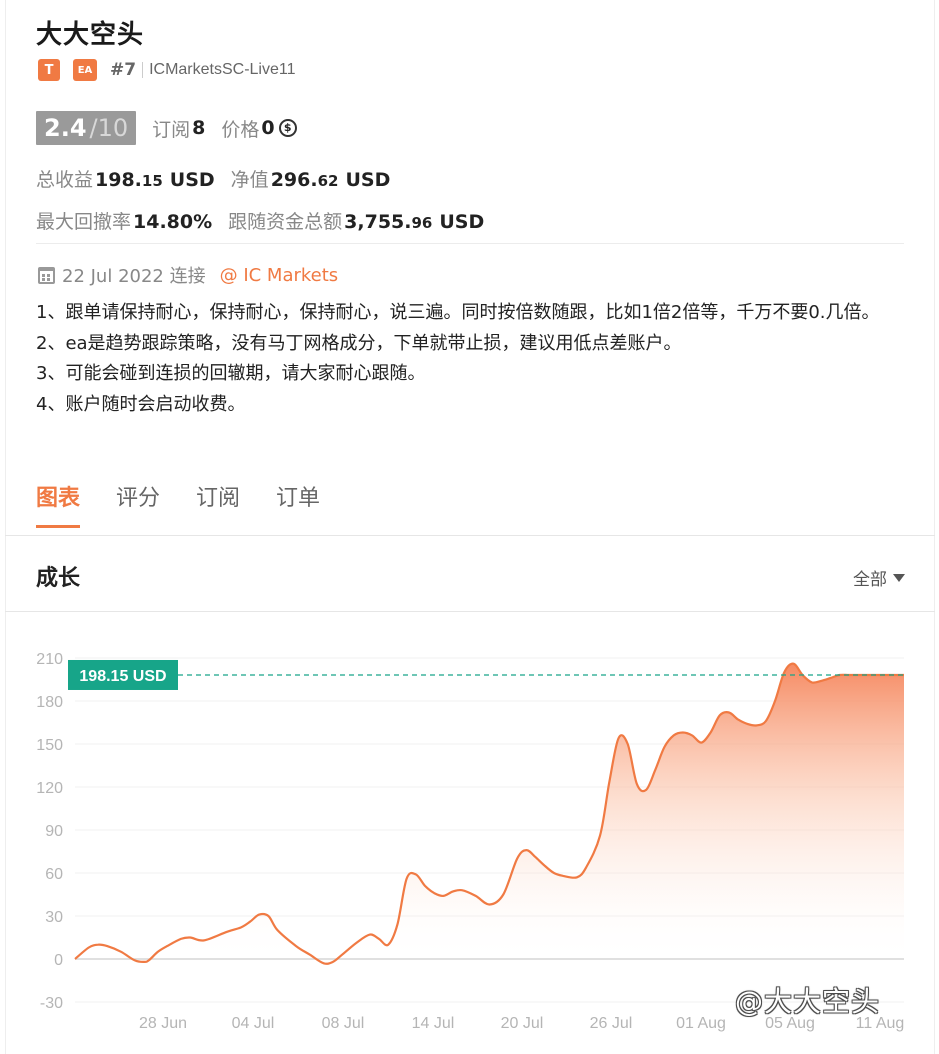  Describe the element at coordinates (433, 1023) in the screenshot. I see `x-tick-label: 14 Jul` at that location.